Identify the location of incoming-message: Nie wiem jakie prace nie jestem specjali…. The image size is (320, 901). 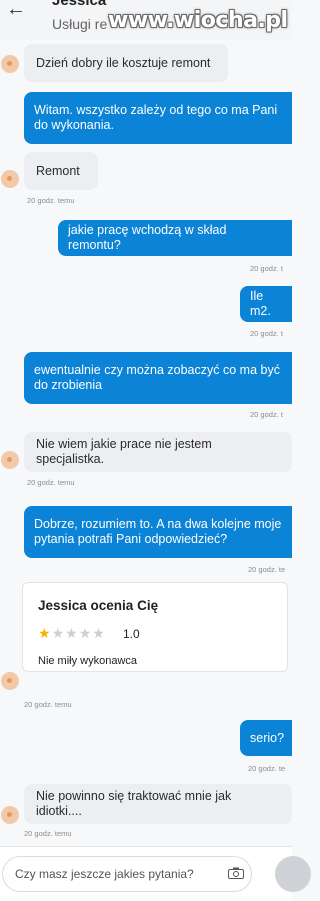
(158, 452).